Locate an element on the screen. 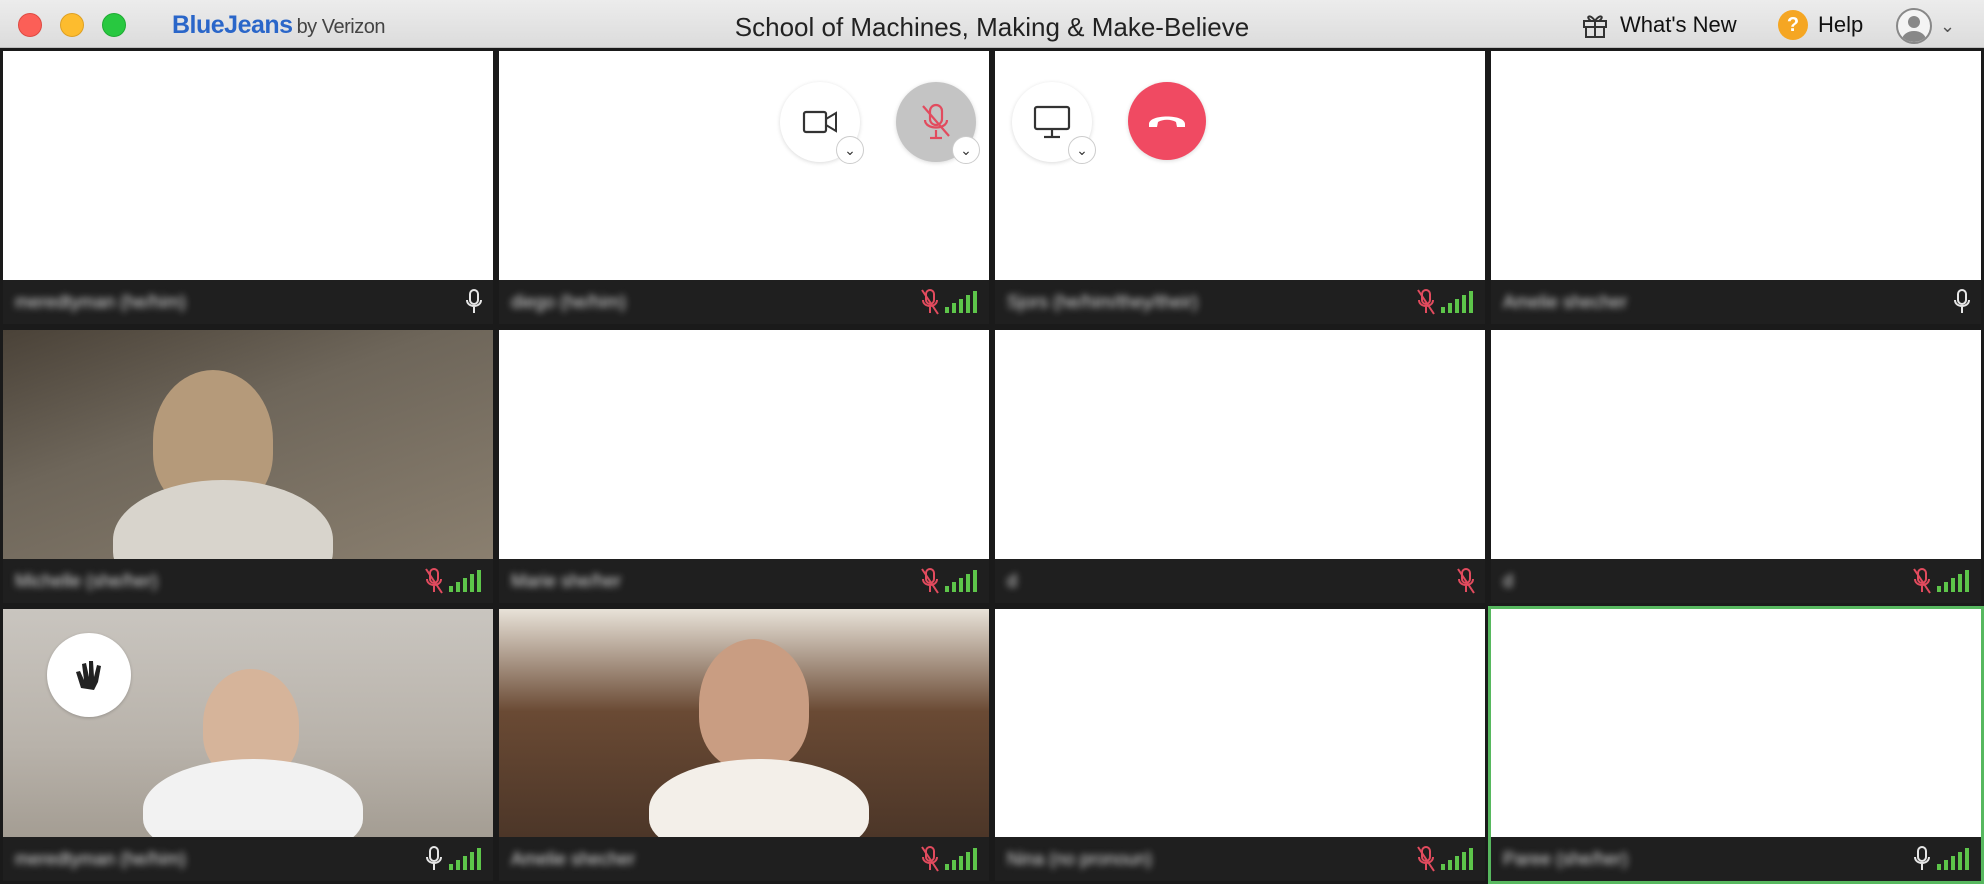 Image resolution: width=1984 pixels, height=884 pixels. phone-hangup-icon is located at coordinates (1167, 121).